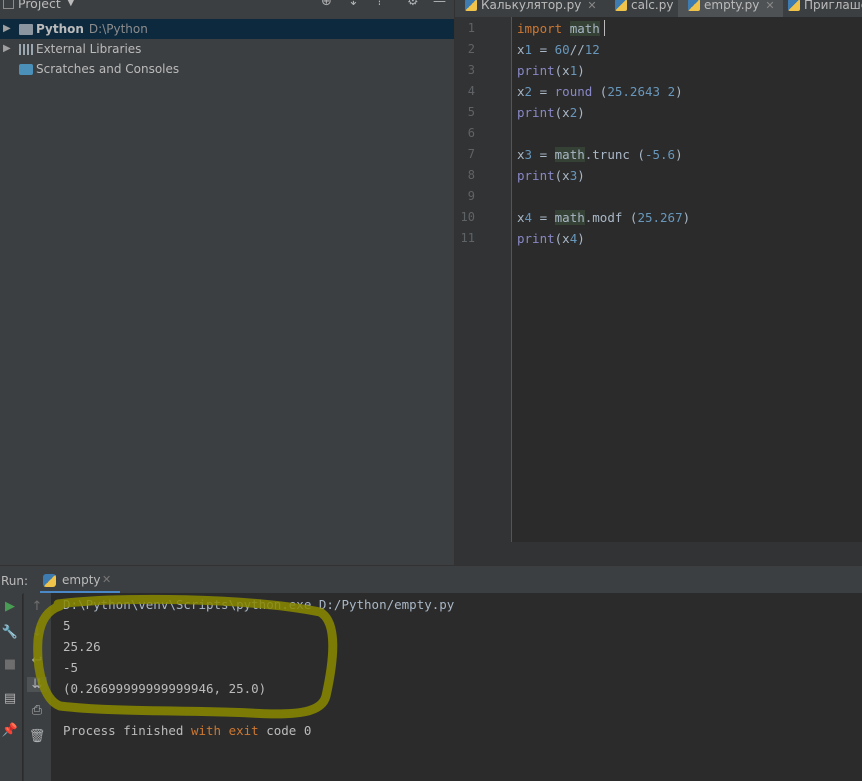  What do you see at coordinates (10, 632) in the screenshot?
I see `wrench-icon: 🔧` at bounding box center [10, 632].